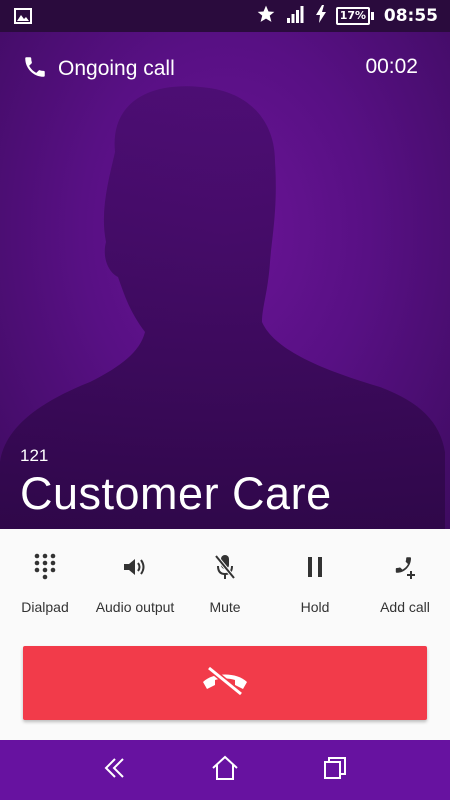 The image size is (450, 800). I want to click on caller-name: Customer Care, so click(176, 493).